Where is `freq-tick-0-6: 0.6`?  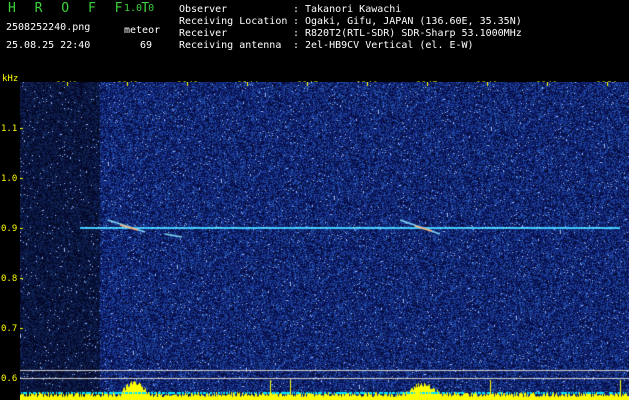 freq-tick-0-6: 0.6 is located at coordinates (9, 379).